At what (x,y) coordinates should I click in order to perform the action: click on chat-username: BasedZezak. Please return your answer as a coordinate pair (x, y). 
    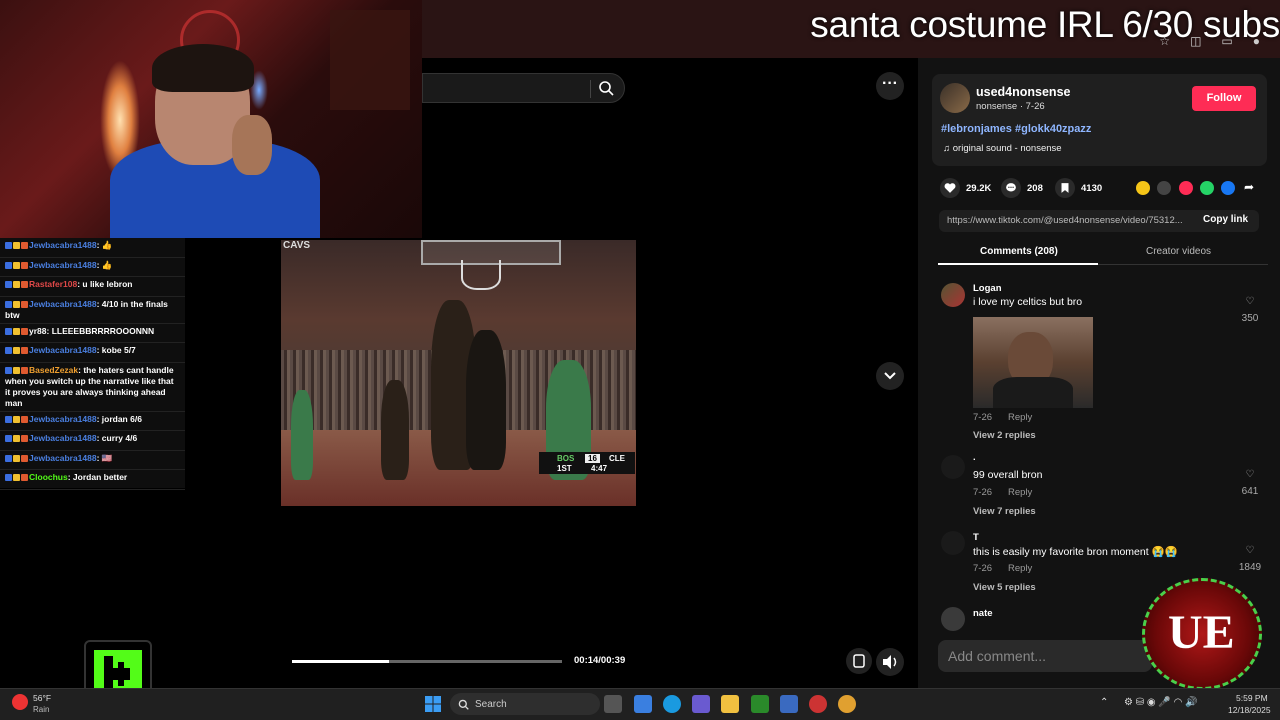
    Looking at the image, I should click on (53, 370).